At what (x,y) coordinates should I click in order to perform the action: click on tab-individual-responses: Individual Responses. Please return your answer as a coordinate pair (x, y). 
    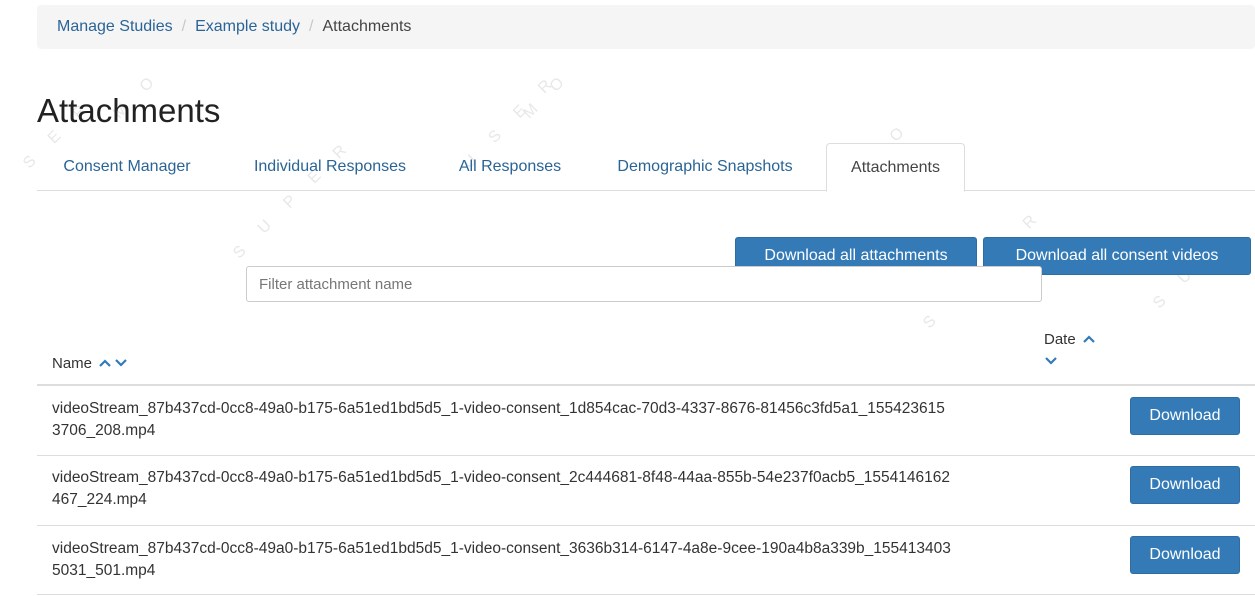
    Looking at the image, I should click on (330, 167).